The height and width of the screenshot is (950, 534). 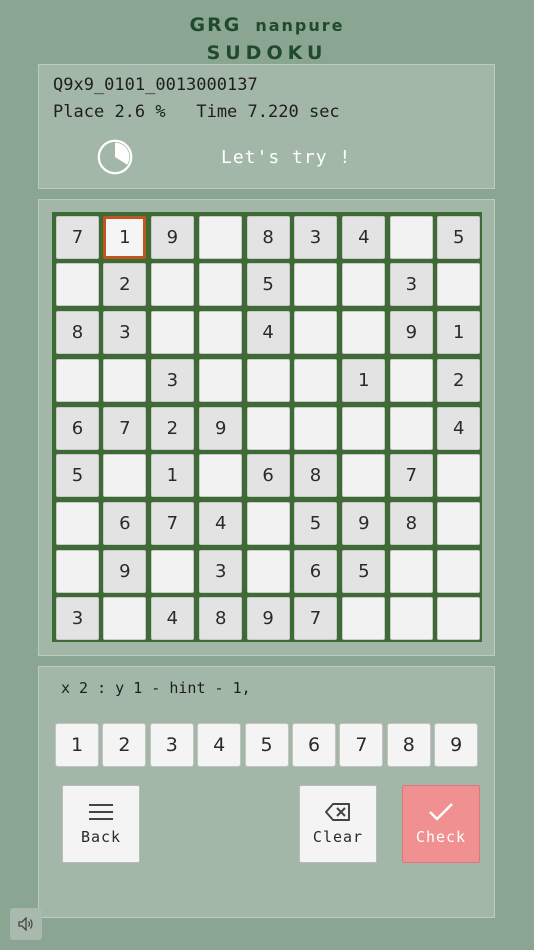 I want to click on time-label: Time, so click(x=217, y=112).